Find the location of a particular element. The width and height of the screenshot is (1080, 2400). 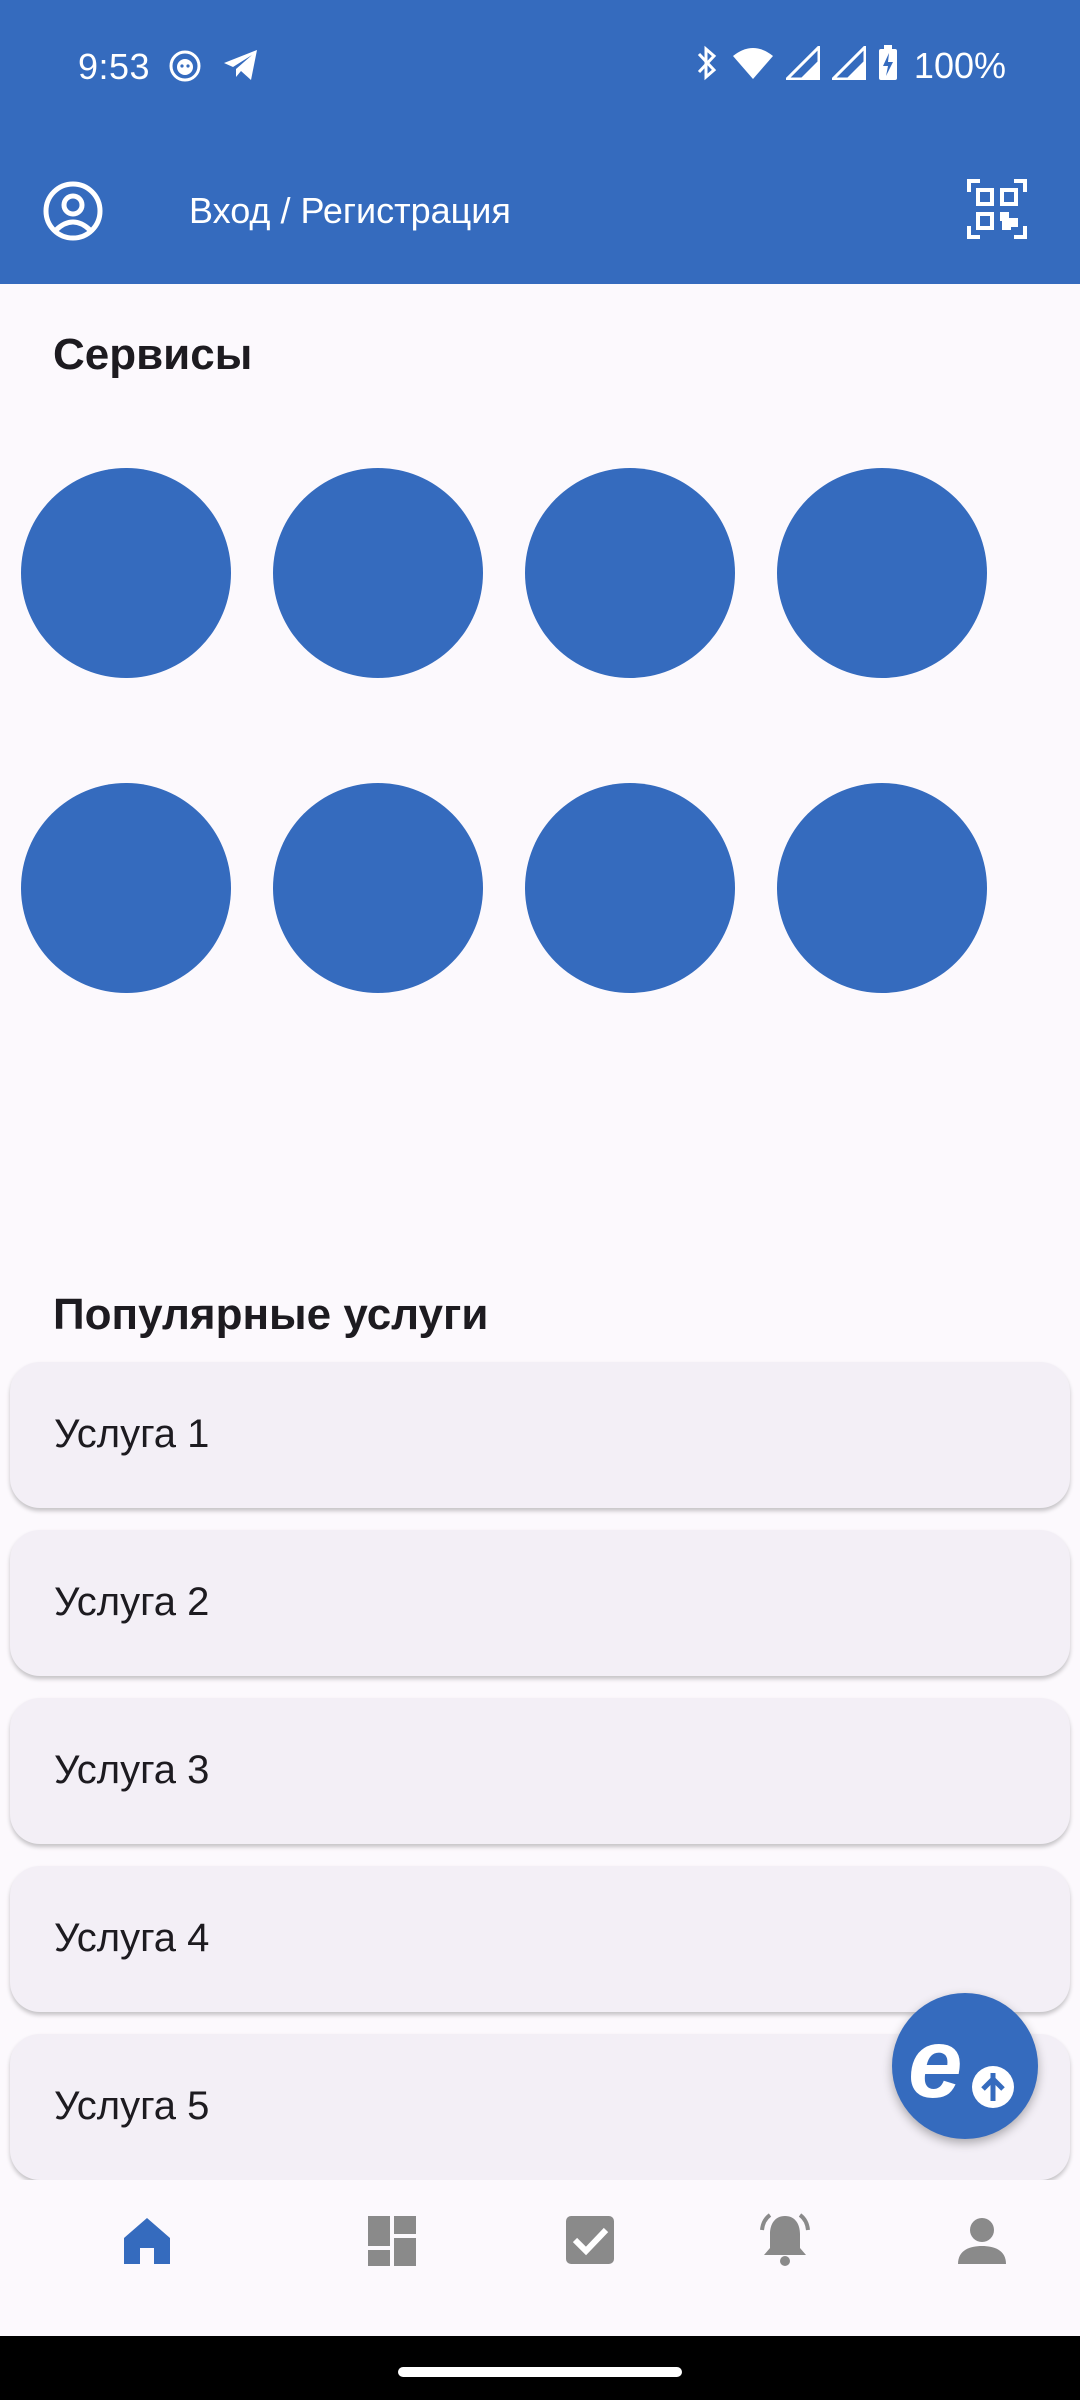

service-card: Услуга 4 is located at coordinates (540, 1939).